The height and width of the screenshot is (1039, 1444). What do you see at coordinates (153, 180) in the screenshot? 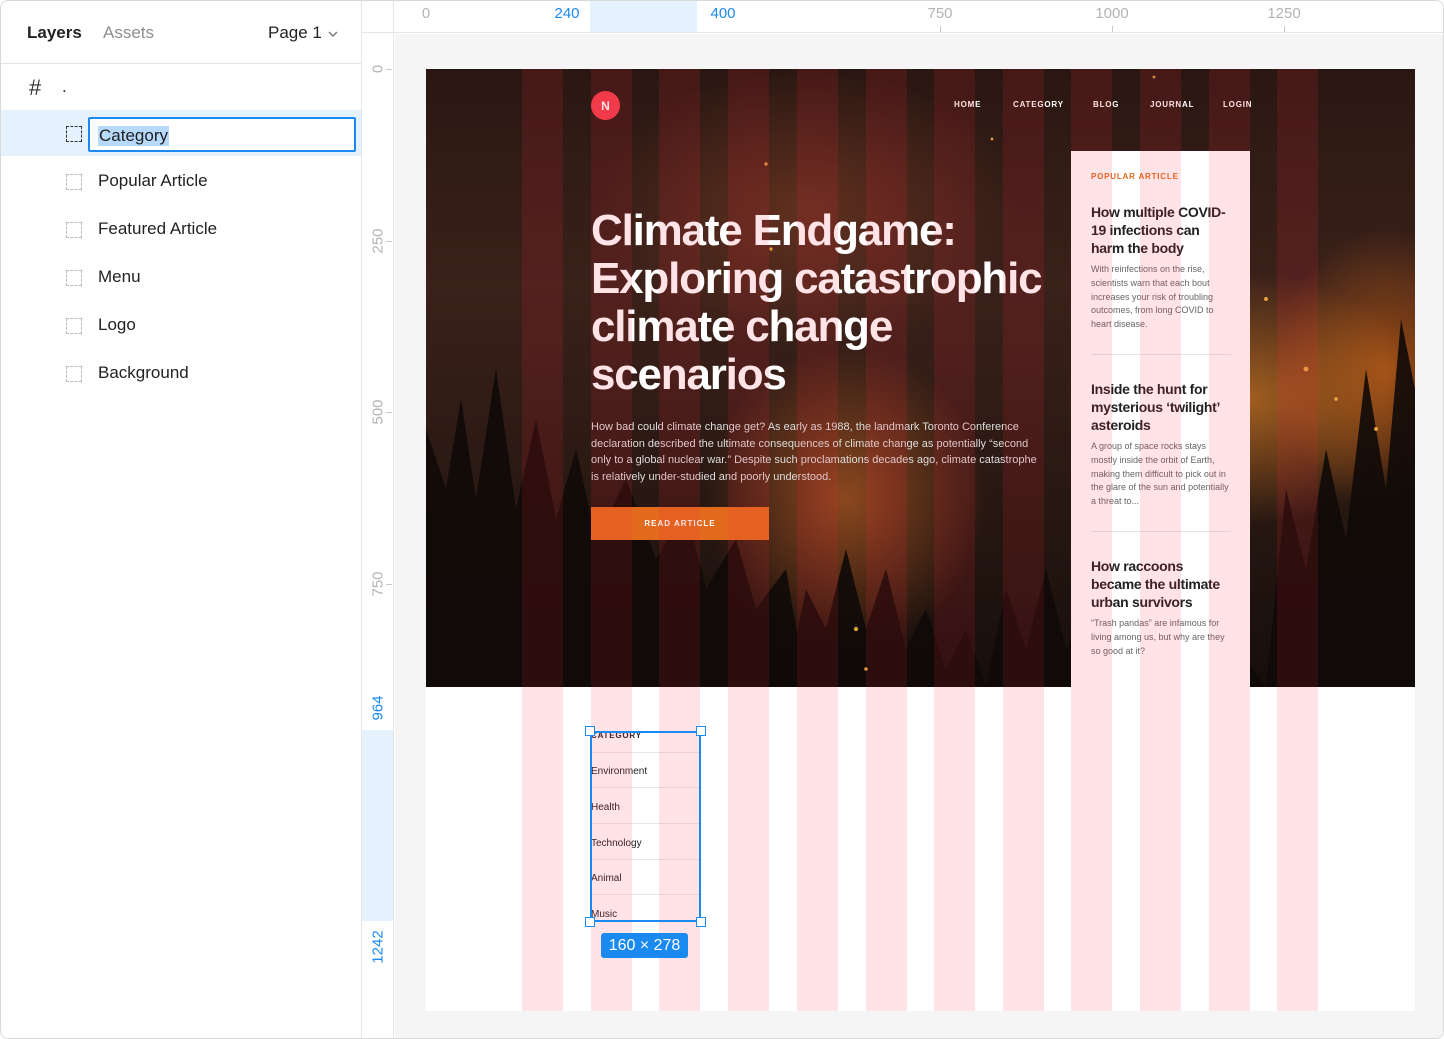
I see `layer-name: Popular Article` at bounding box center [153, 180].